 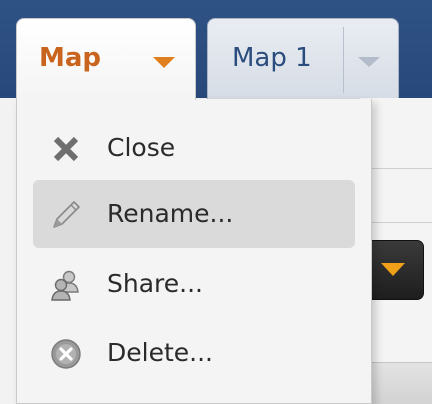 I want to click on tab-map-label: Map, so click(x=70, y=58).